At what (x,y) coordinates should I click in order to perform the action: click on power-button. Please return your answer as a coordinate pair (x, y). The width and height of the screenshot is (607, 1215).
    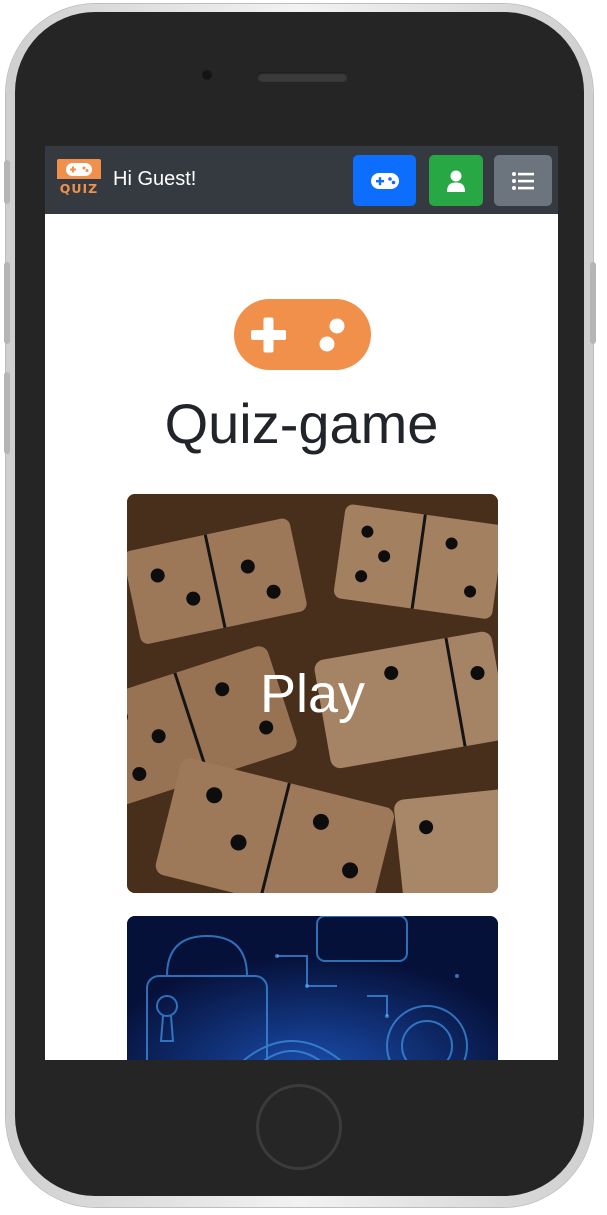
    Looking at the image, I should click on (593, 303).